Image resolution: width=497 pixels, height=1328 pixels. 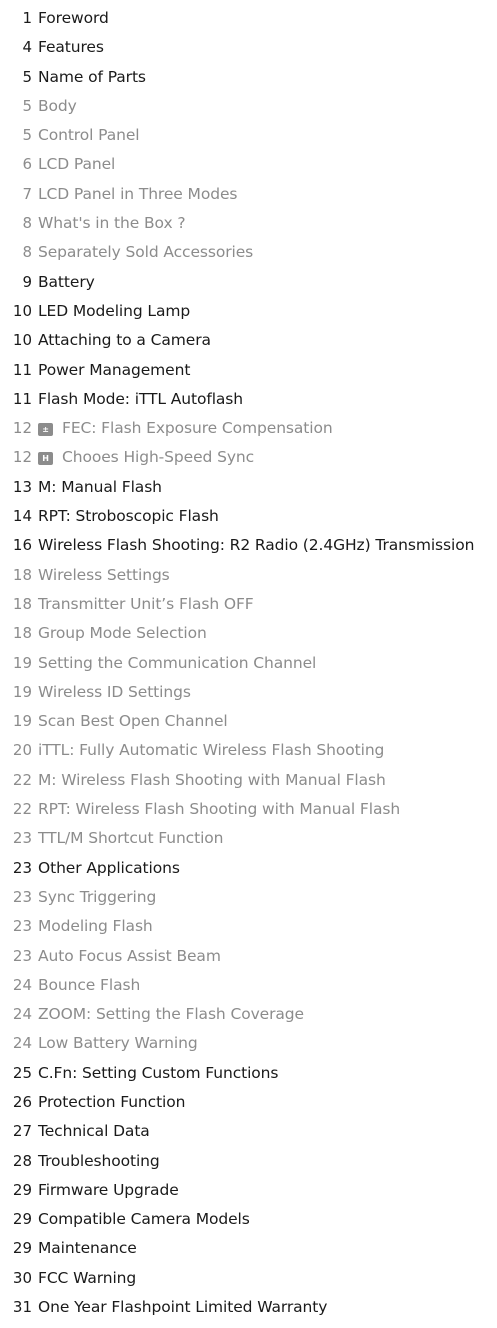 I want to click on toc-title-text: Transmitter Unit’s Flash OFF, so click(x=146, y=603).